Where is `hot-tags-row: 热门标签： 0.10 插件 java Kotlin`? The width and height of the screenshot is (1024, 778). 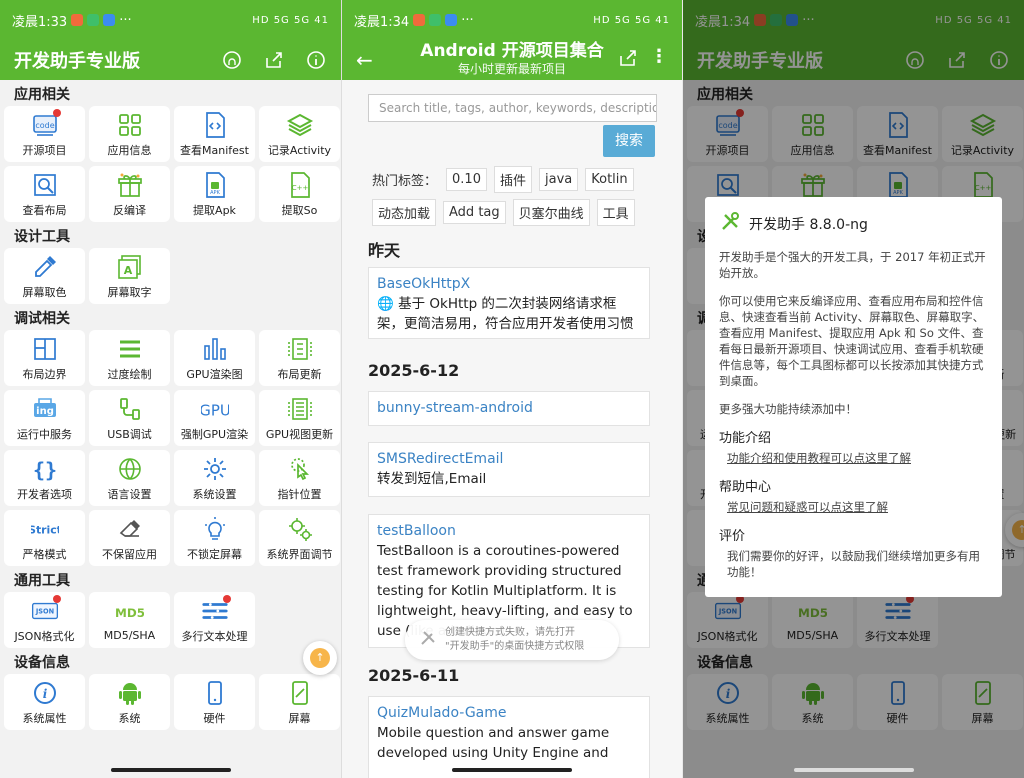
hot-tags-row: 热门标签： 0.10 插件 java Kotlin is located at coordinates (503, 179).